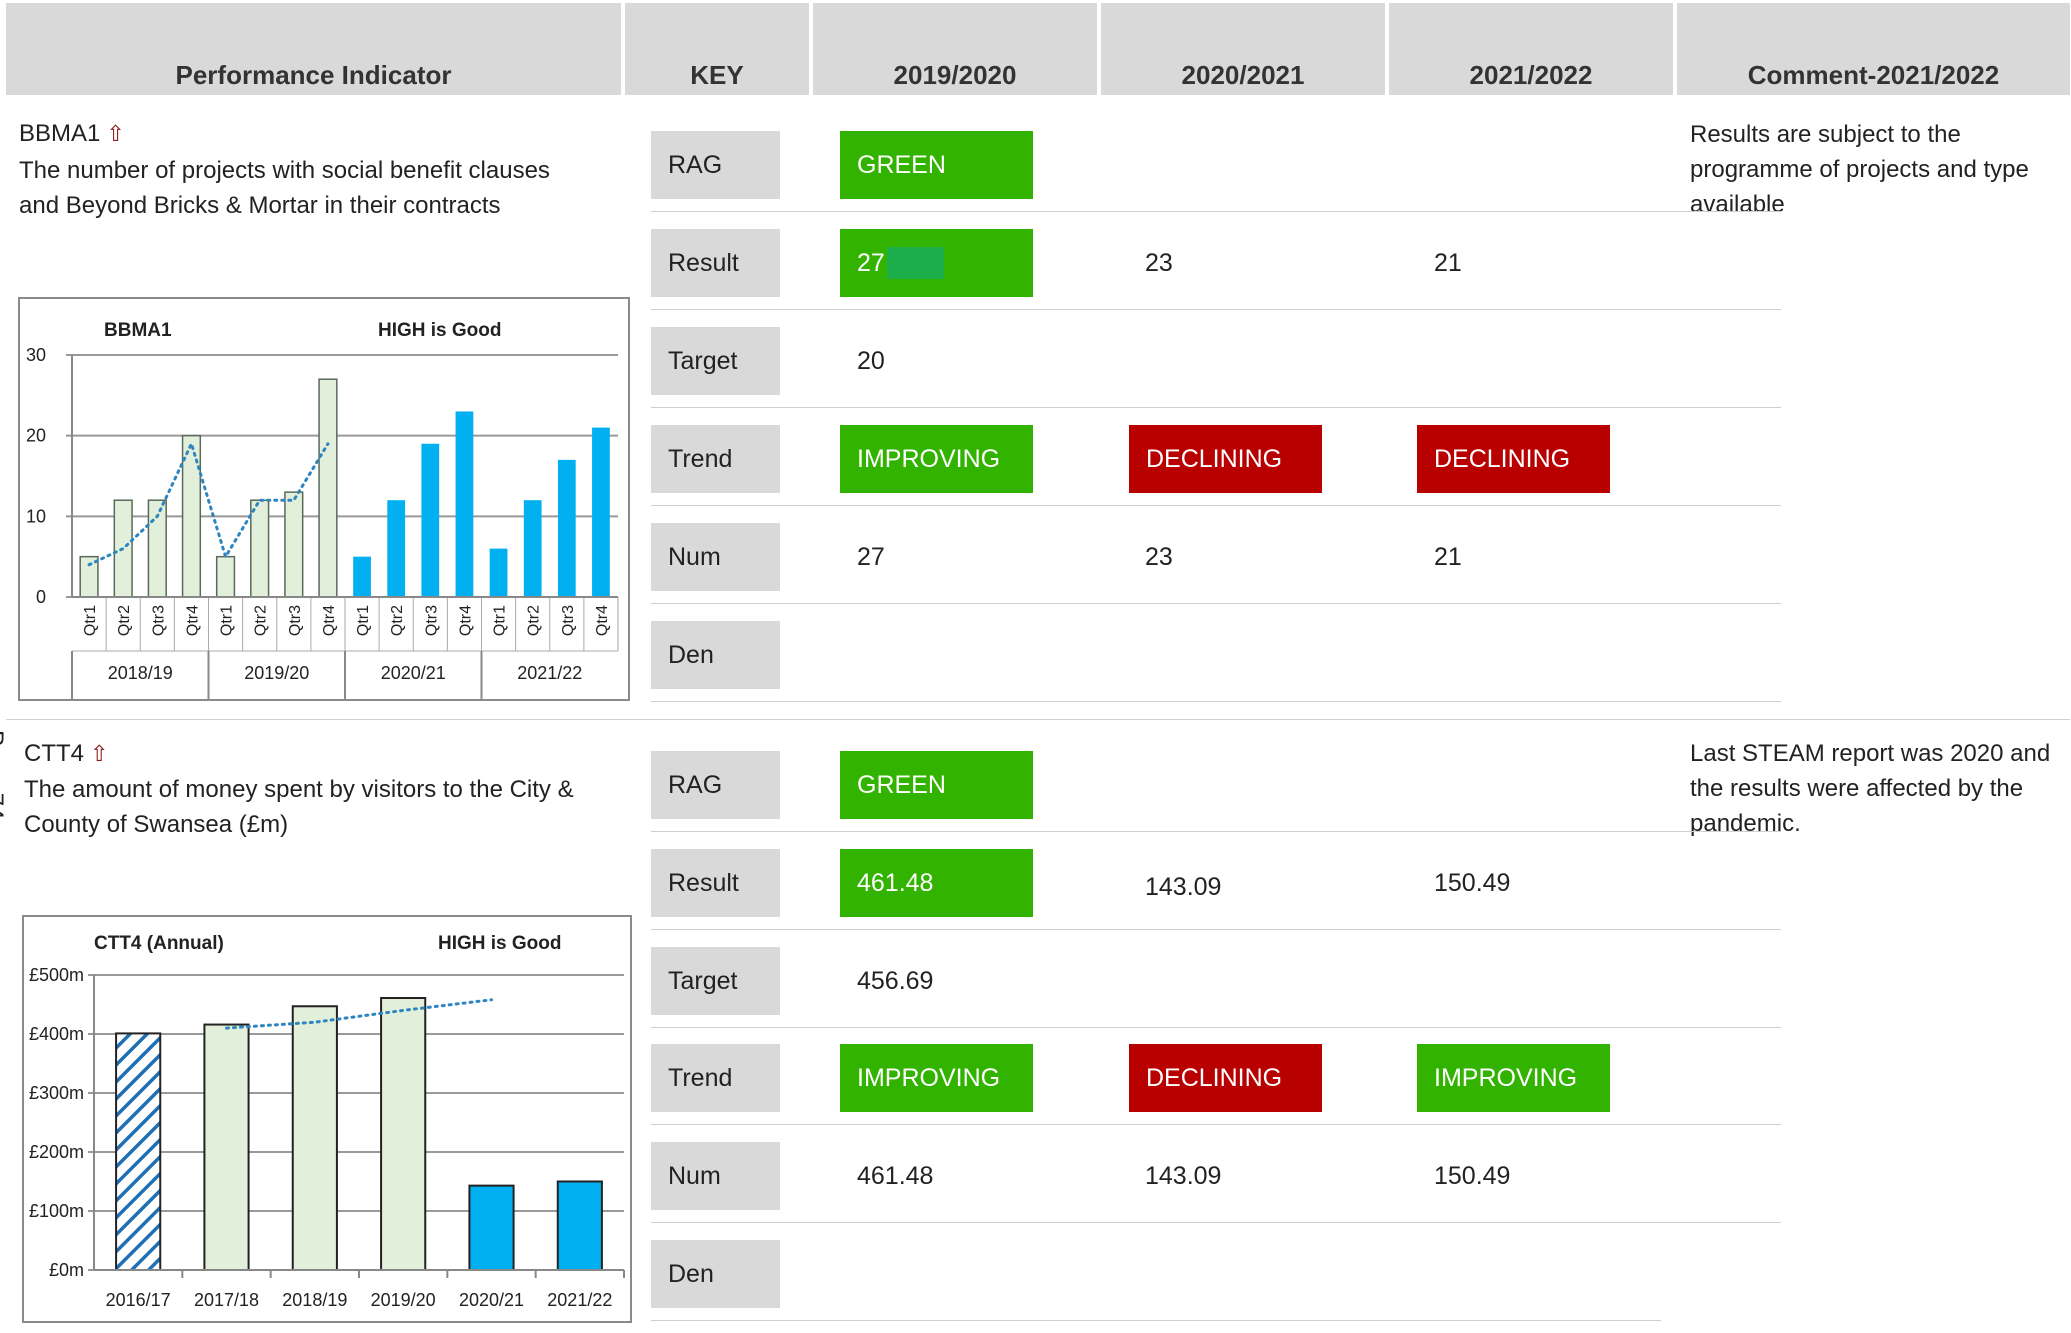 The height and width of the screenshot is (1333, 2071). I want to click on y-tick-label: £400m, so click(56, 1034).